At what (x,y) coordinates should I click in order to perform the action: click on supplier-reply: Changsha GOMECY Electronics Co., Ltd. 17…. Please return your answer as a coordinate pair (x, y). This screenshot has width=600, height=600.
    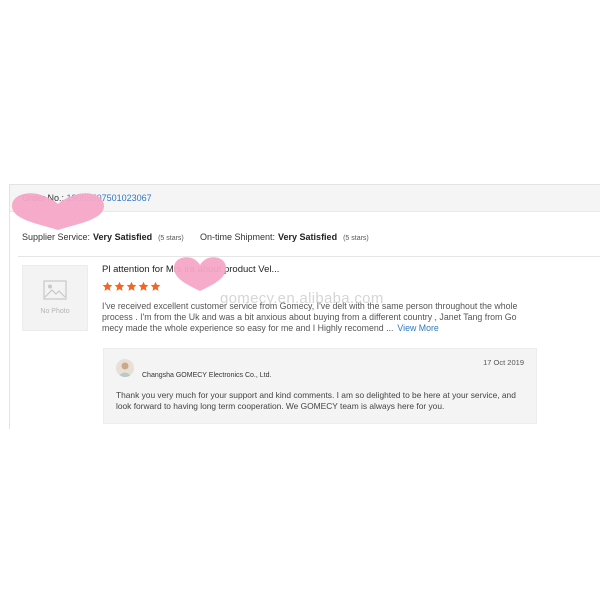
    Looking at the image, I should click on (320, 386).